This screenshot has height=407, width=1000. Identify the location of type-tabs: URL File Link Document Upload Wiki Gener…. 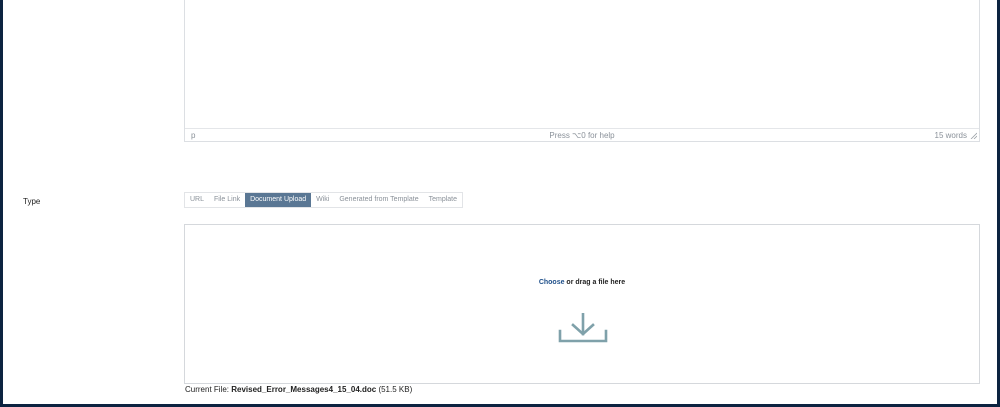
(323, 200).